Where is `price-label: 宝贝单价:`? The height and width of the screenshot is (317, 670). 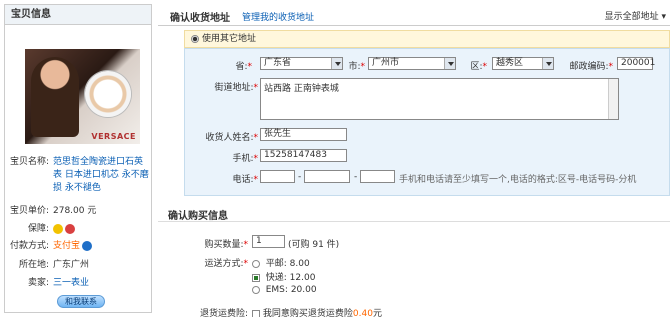 price-label: 宝贝单价: is located at coordinates (29, 211).